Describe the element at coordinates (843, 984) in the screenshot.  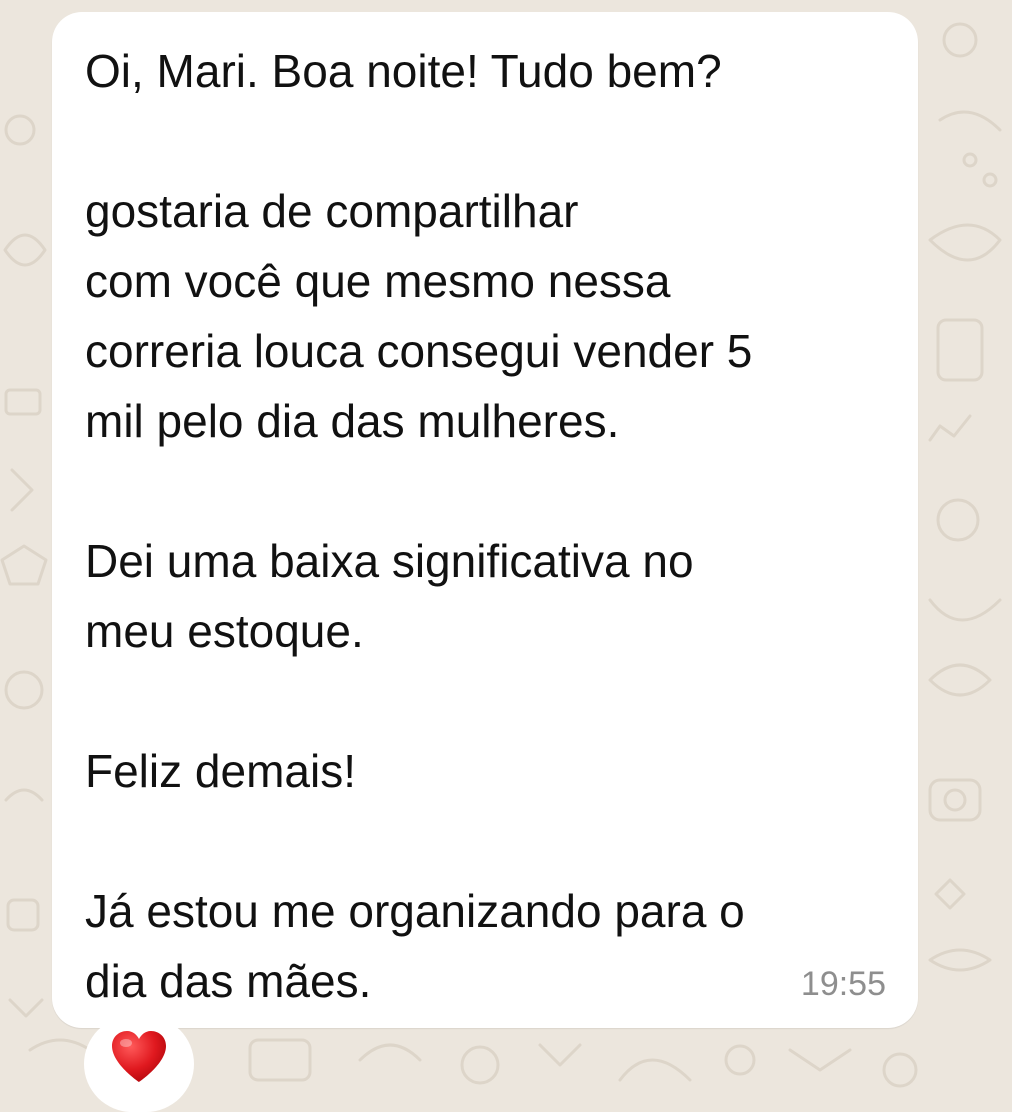
I see `message-timestamp: 19:55` at that location.